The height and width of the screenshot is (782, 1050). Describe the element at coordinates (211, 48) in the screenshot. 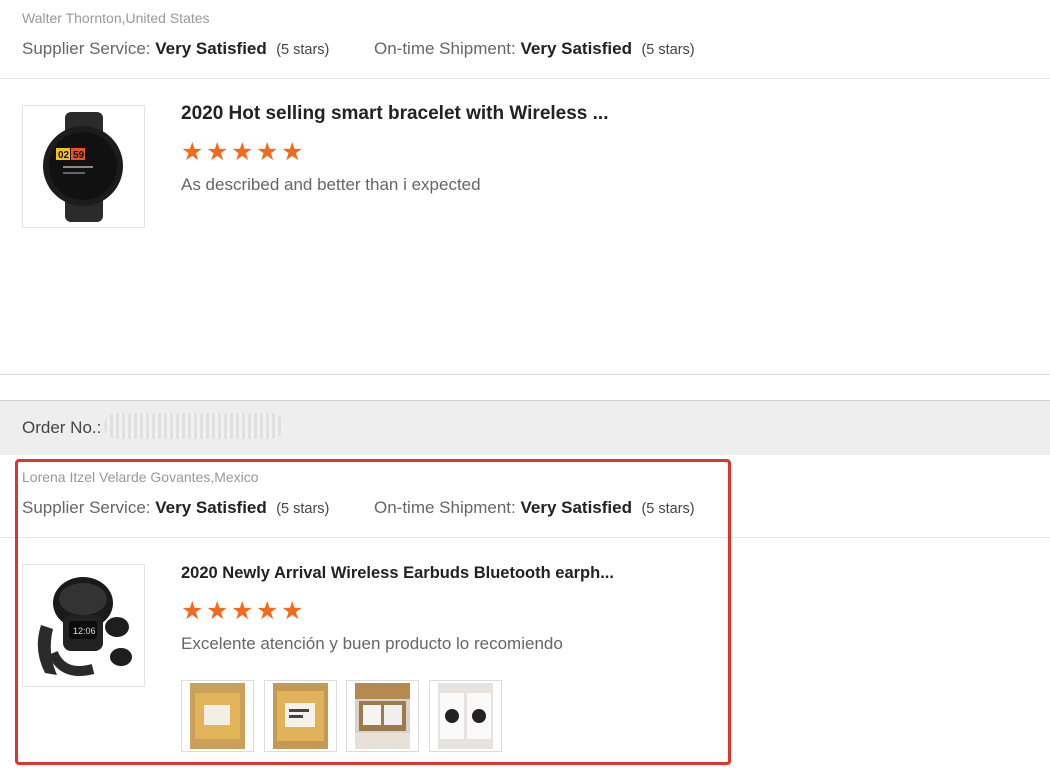

I see `supplier-service-value: Very Satisfied` at that location.